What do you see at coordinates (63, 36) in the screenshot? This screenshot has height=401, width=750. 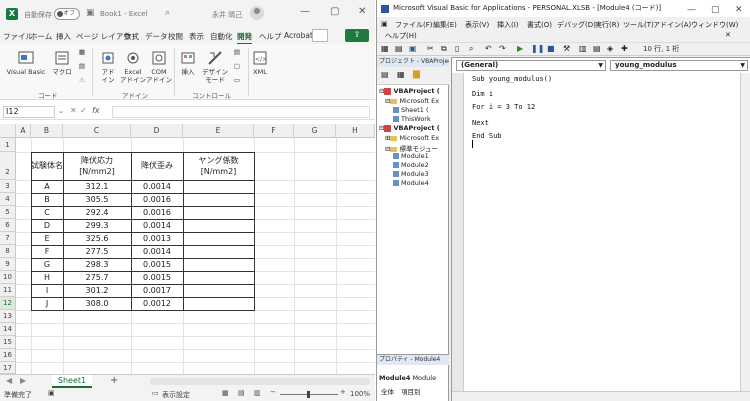 I see `tab-insert: 挿入` at bounding box center [63, 36].